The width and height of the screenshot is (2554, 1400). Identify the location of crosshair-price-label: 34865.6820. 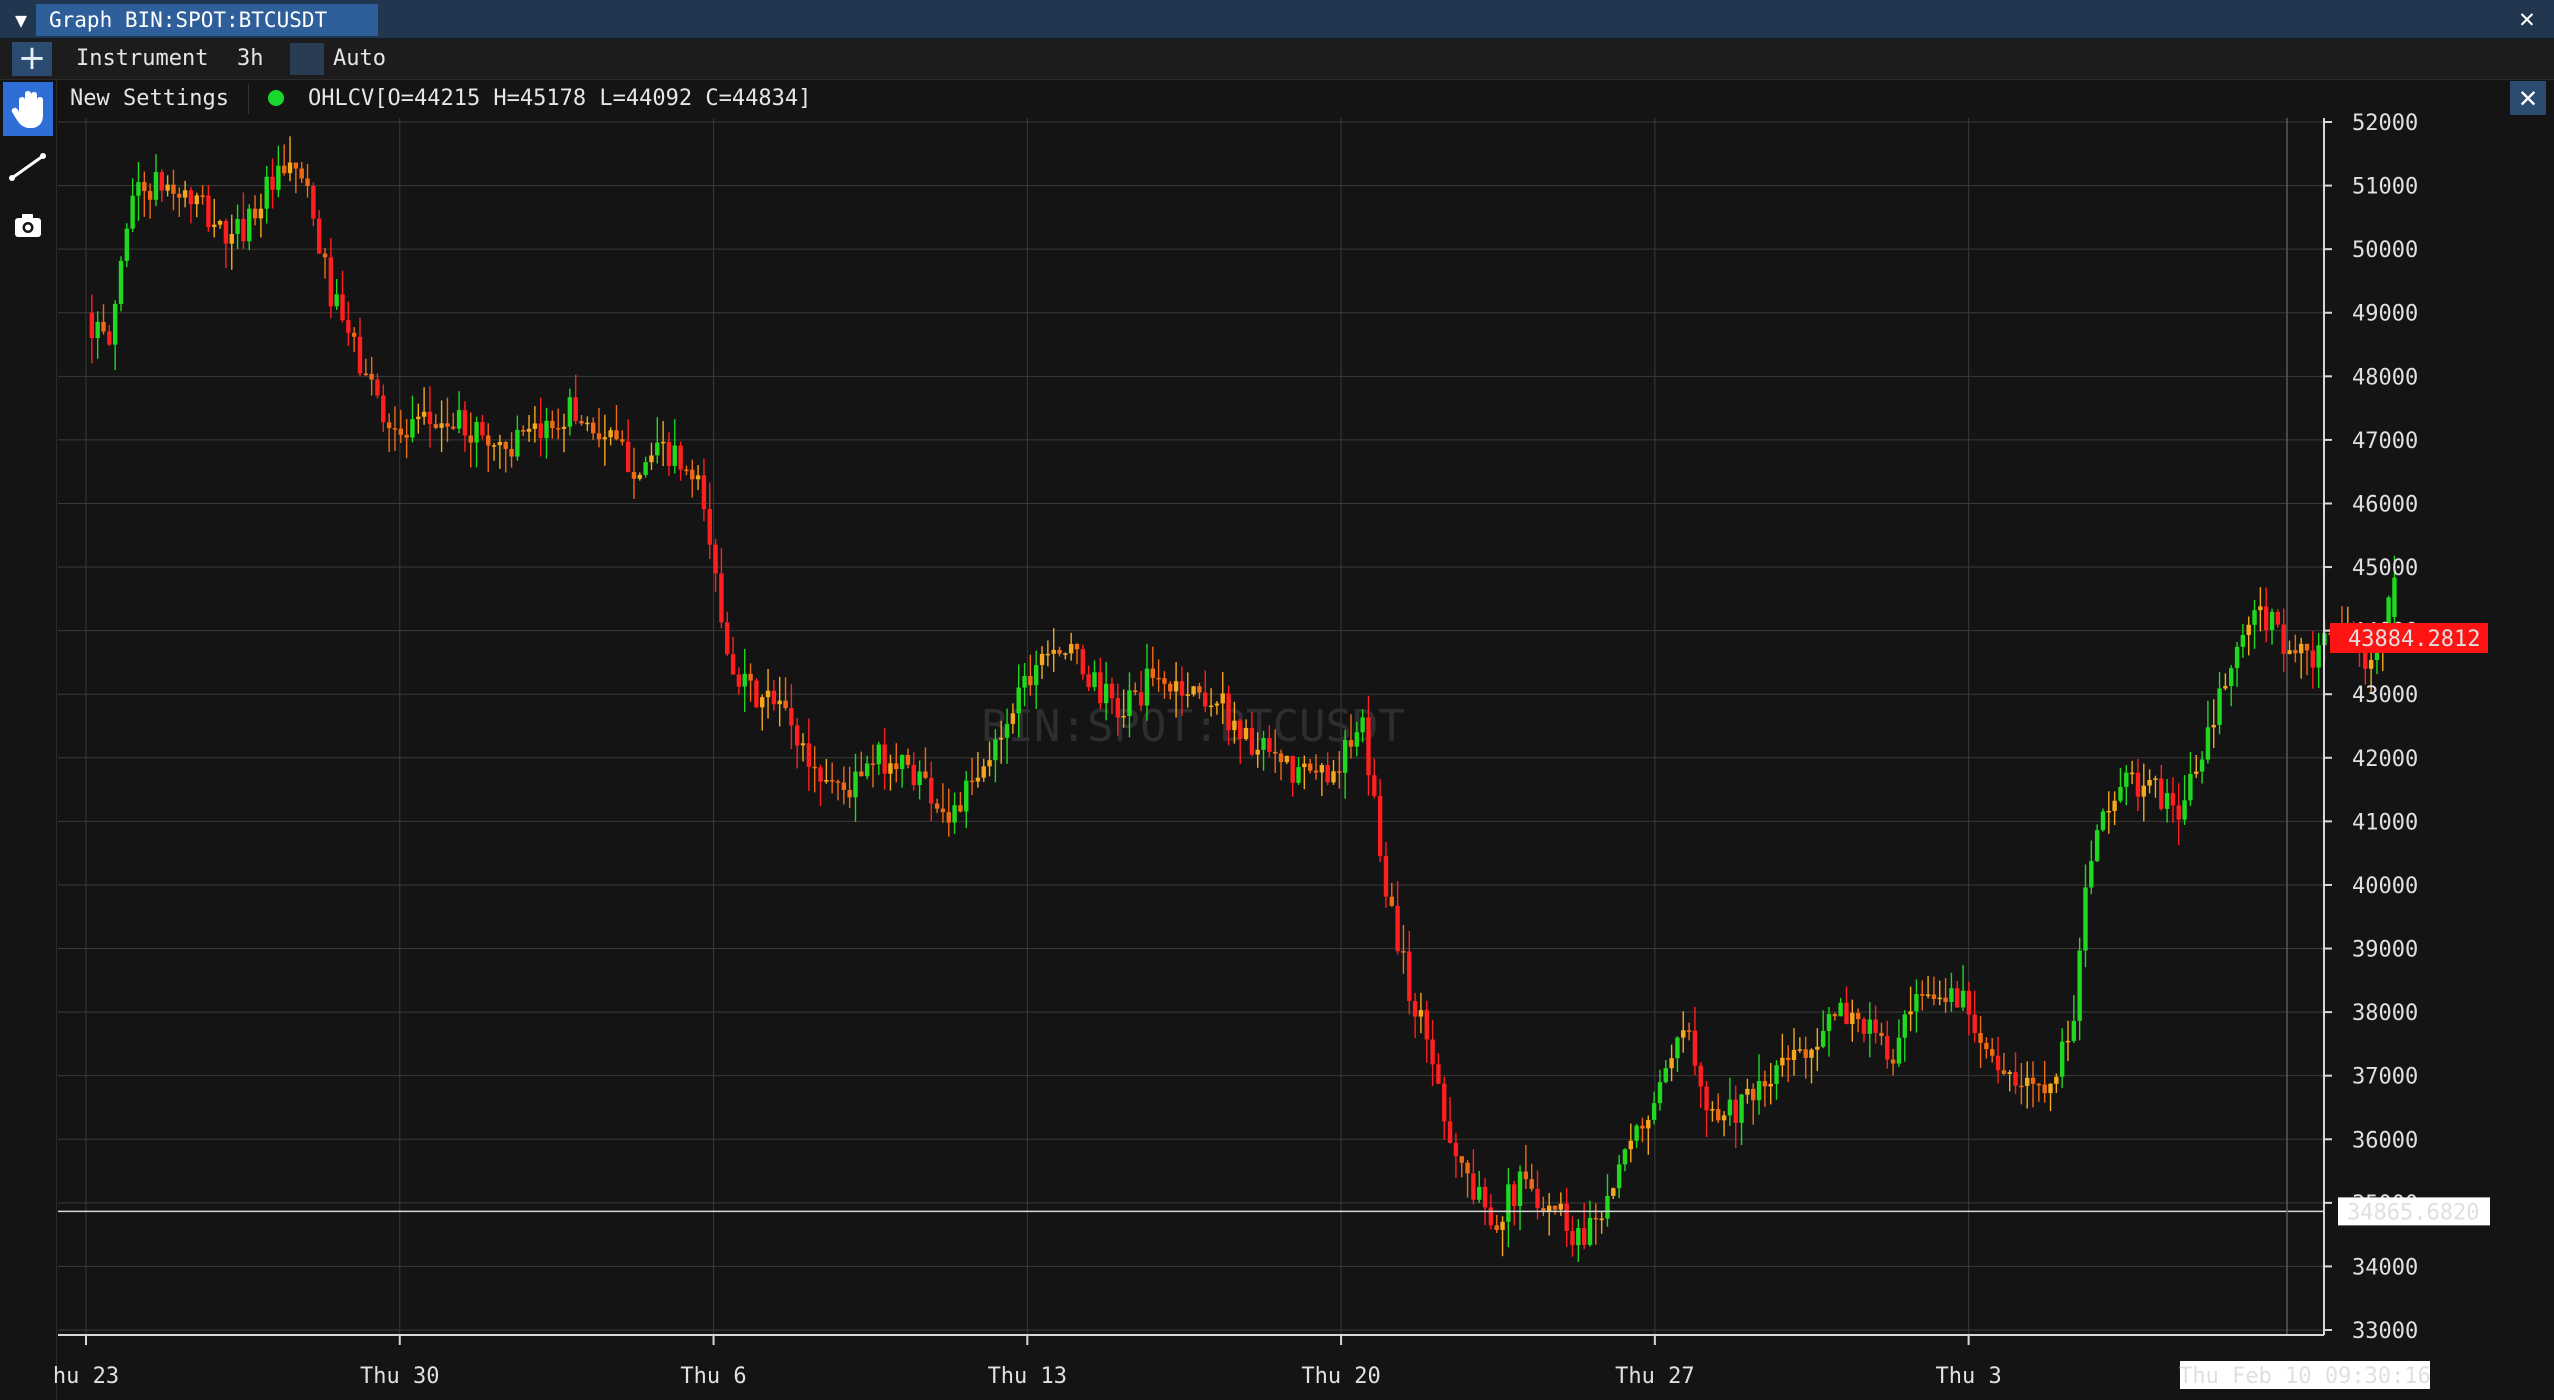
(2413, 1212).